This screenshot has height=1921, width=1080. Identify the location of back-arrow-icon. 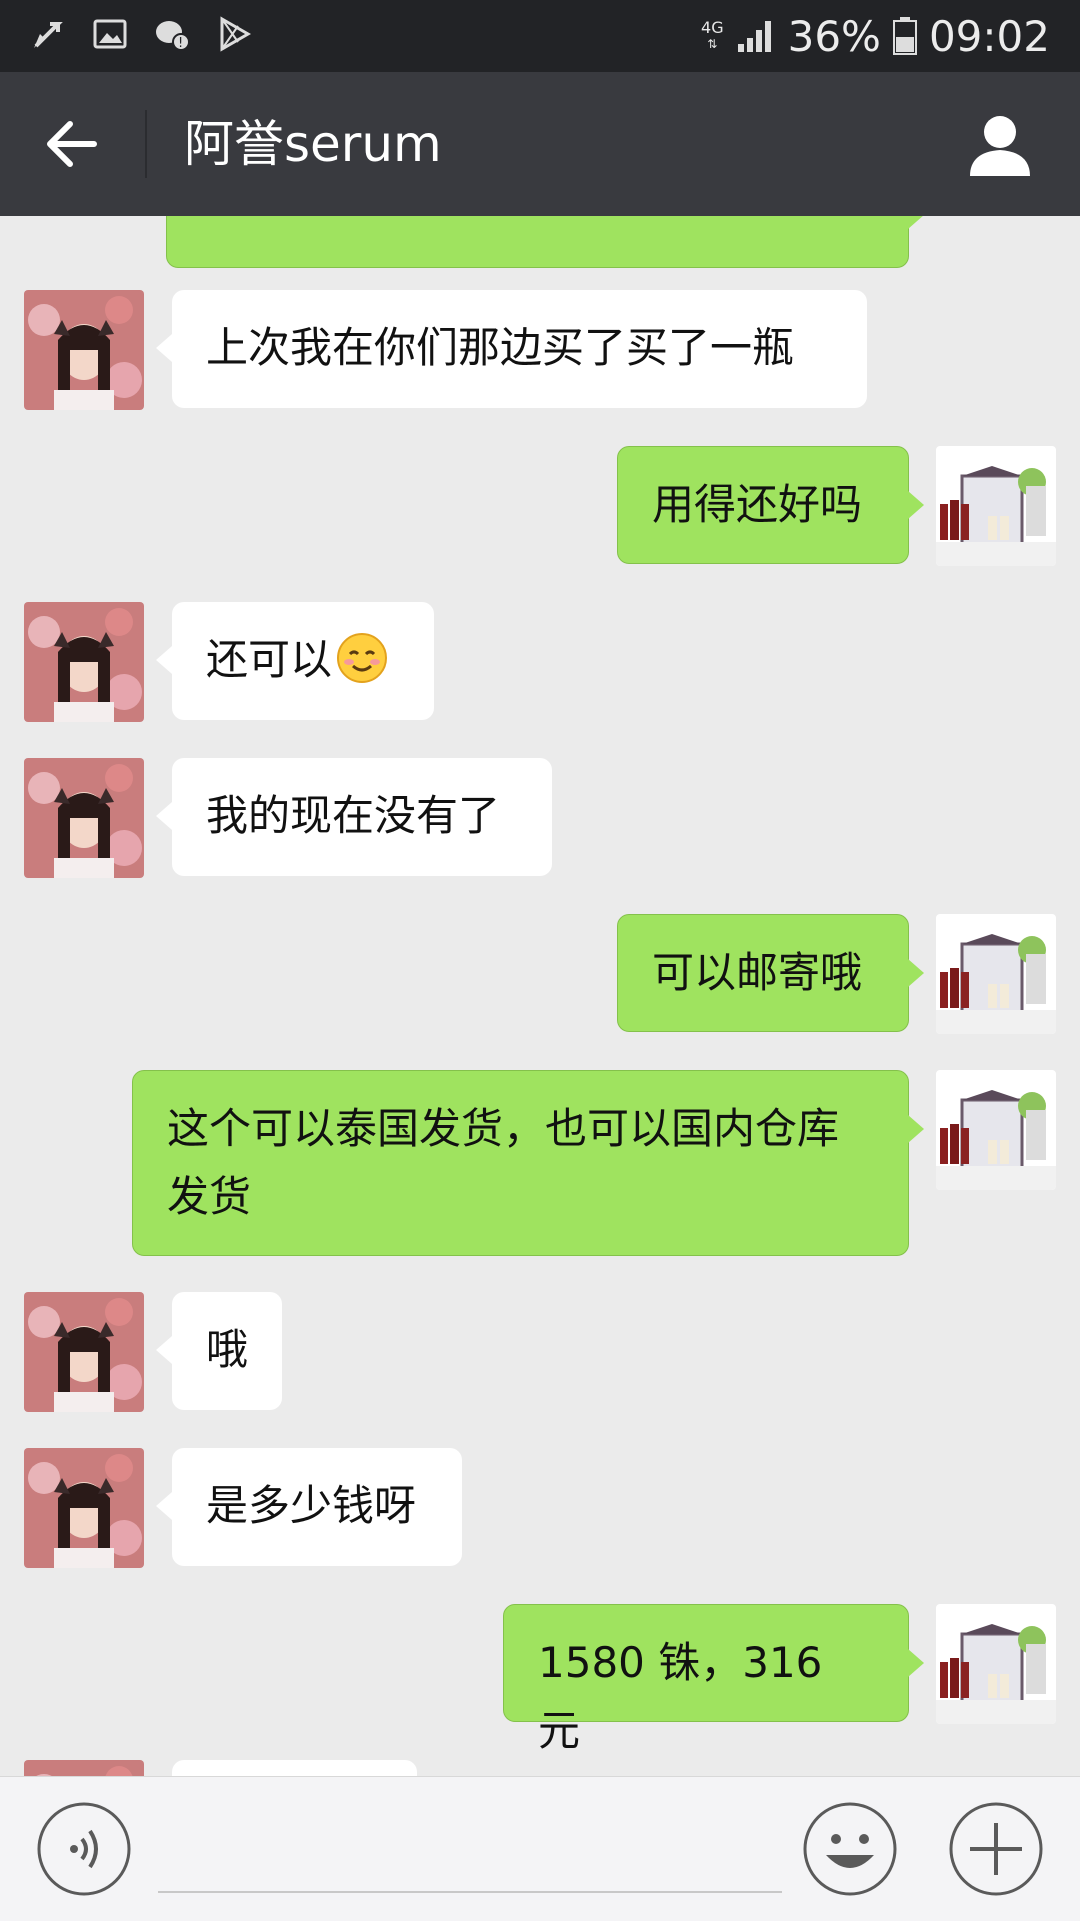
(72, 144).